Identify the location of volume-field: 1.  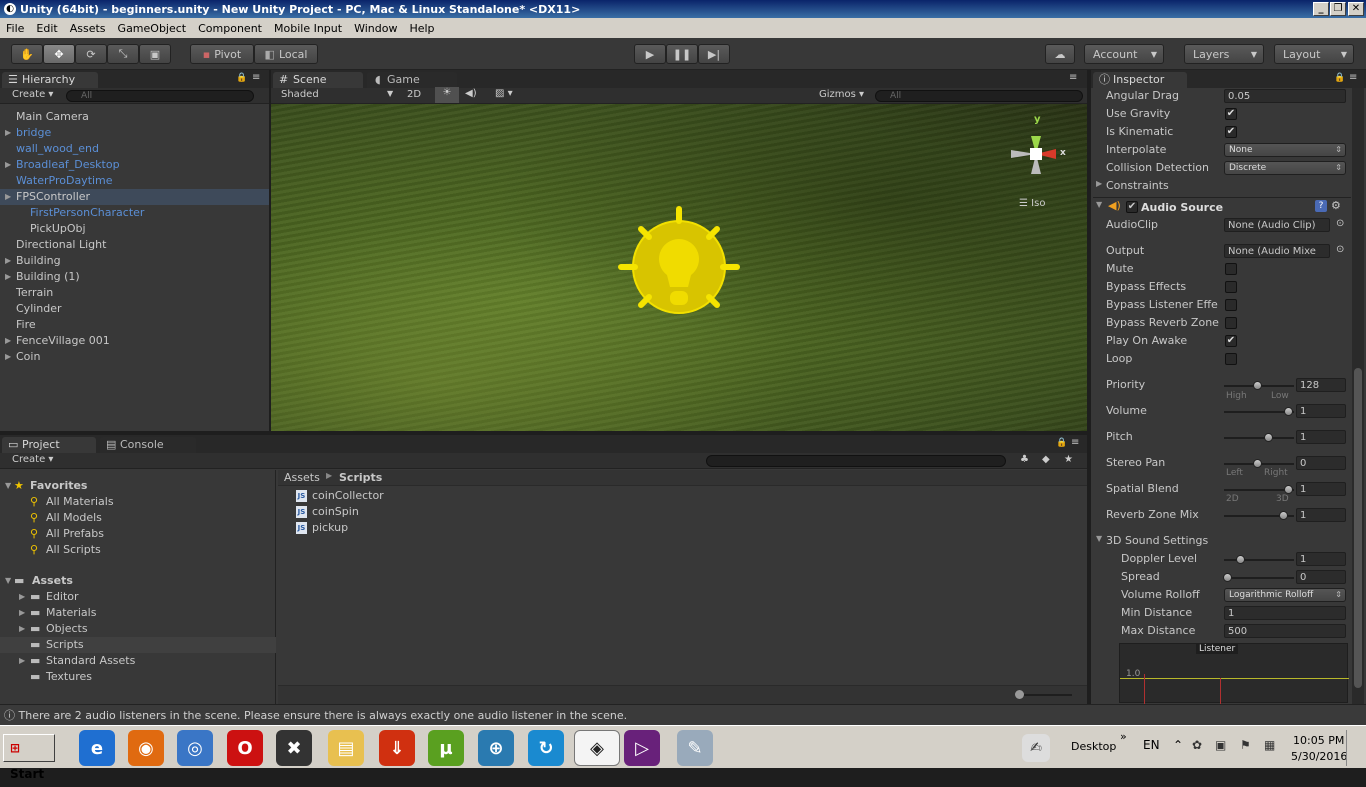
(1321, 411).